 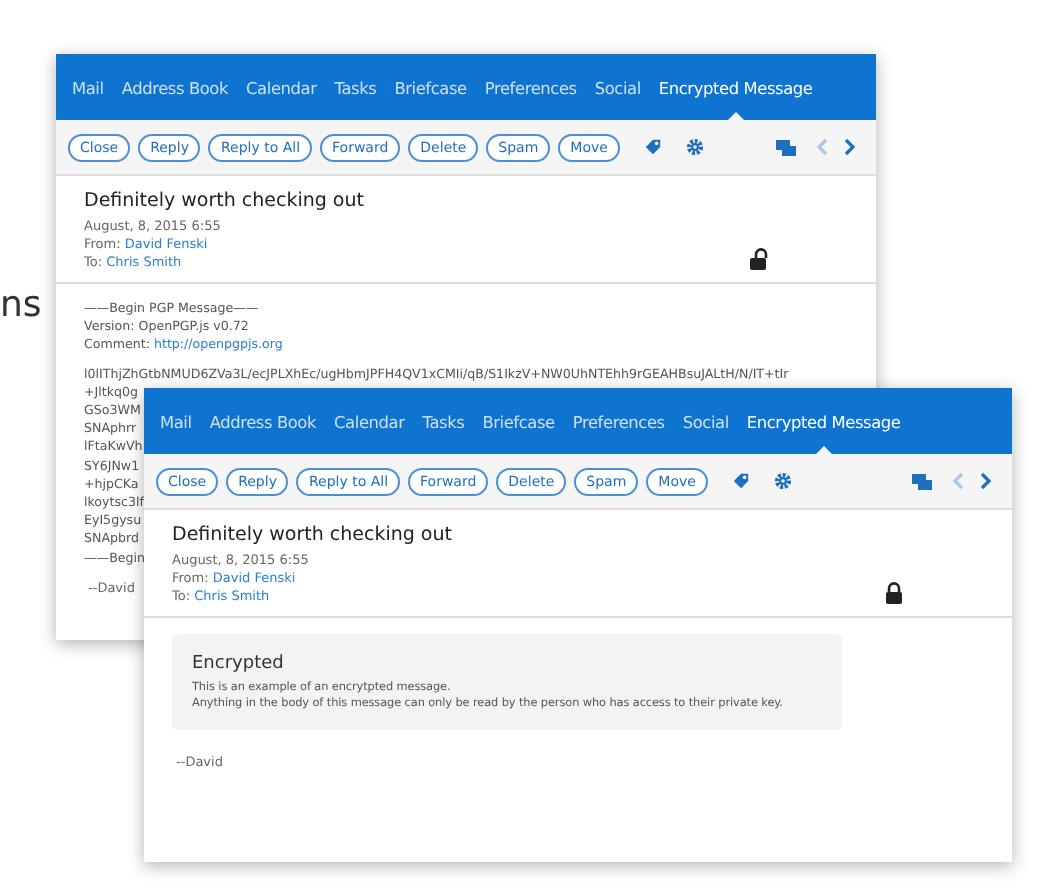 What do you see at coordinates (21, 305) in the screenshot?
I see `cut-off-text: ns` at bounding box center [21, 305].